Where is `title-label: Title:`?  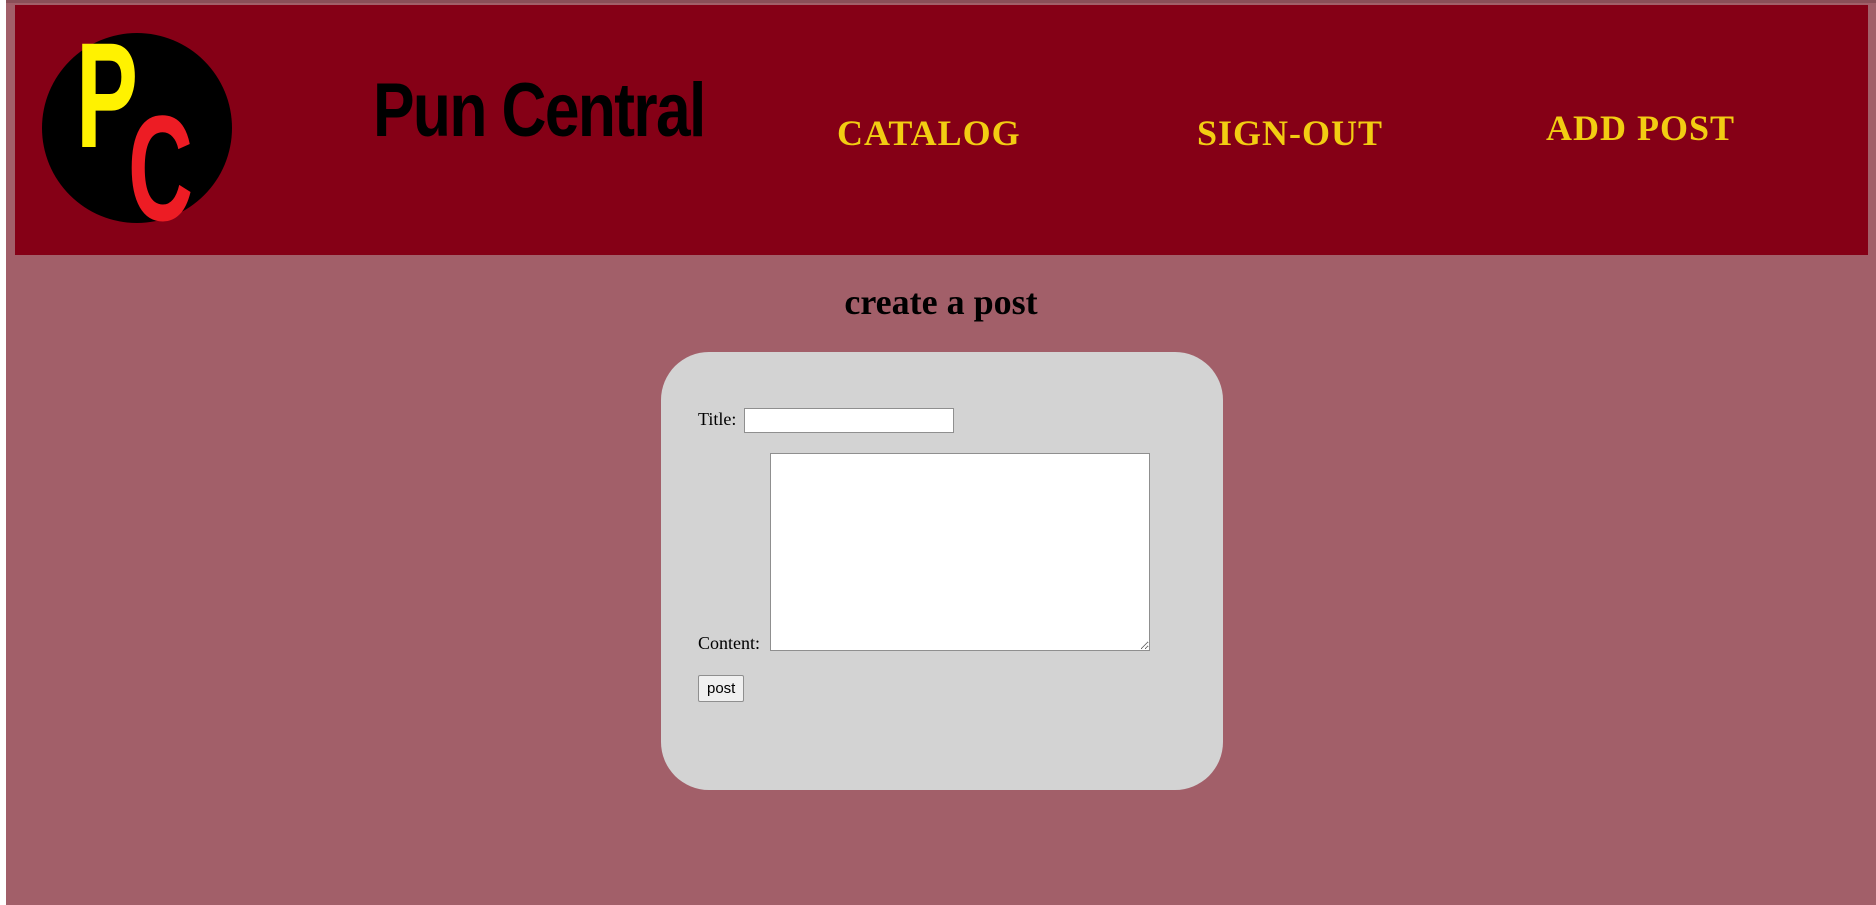 title-label: Title: is located at coordinates (717, 419).